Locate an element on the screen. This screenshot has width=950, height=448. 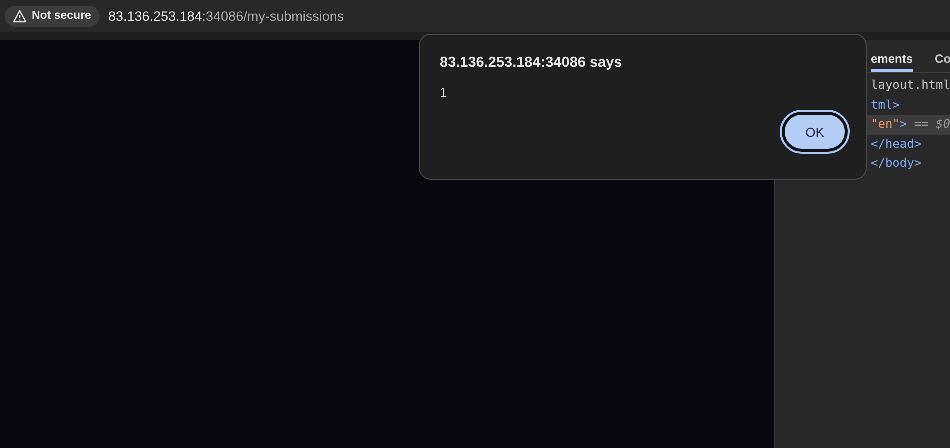
dialog-message: 1 is located at coordinates (444, 92).